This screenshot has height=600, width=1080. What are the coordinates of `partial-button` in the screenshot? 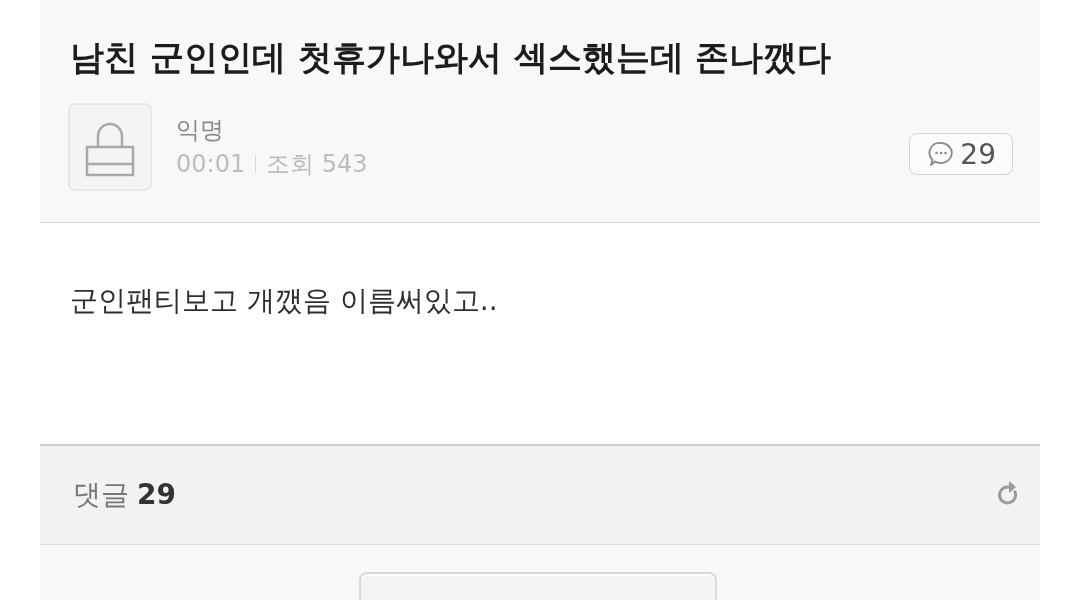 It's located at (538, 586).